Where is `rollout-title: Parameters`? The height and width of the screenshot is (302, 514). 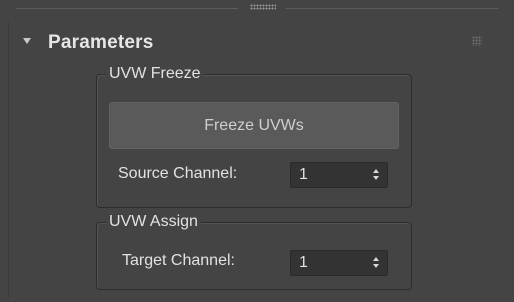
rollout-title: Parameters is located at coordinates (101, 43).